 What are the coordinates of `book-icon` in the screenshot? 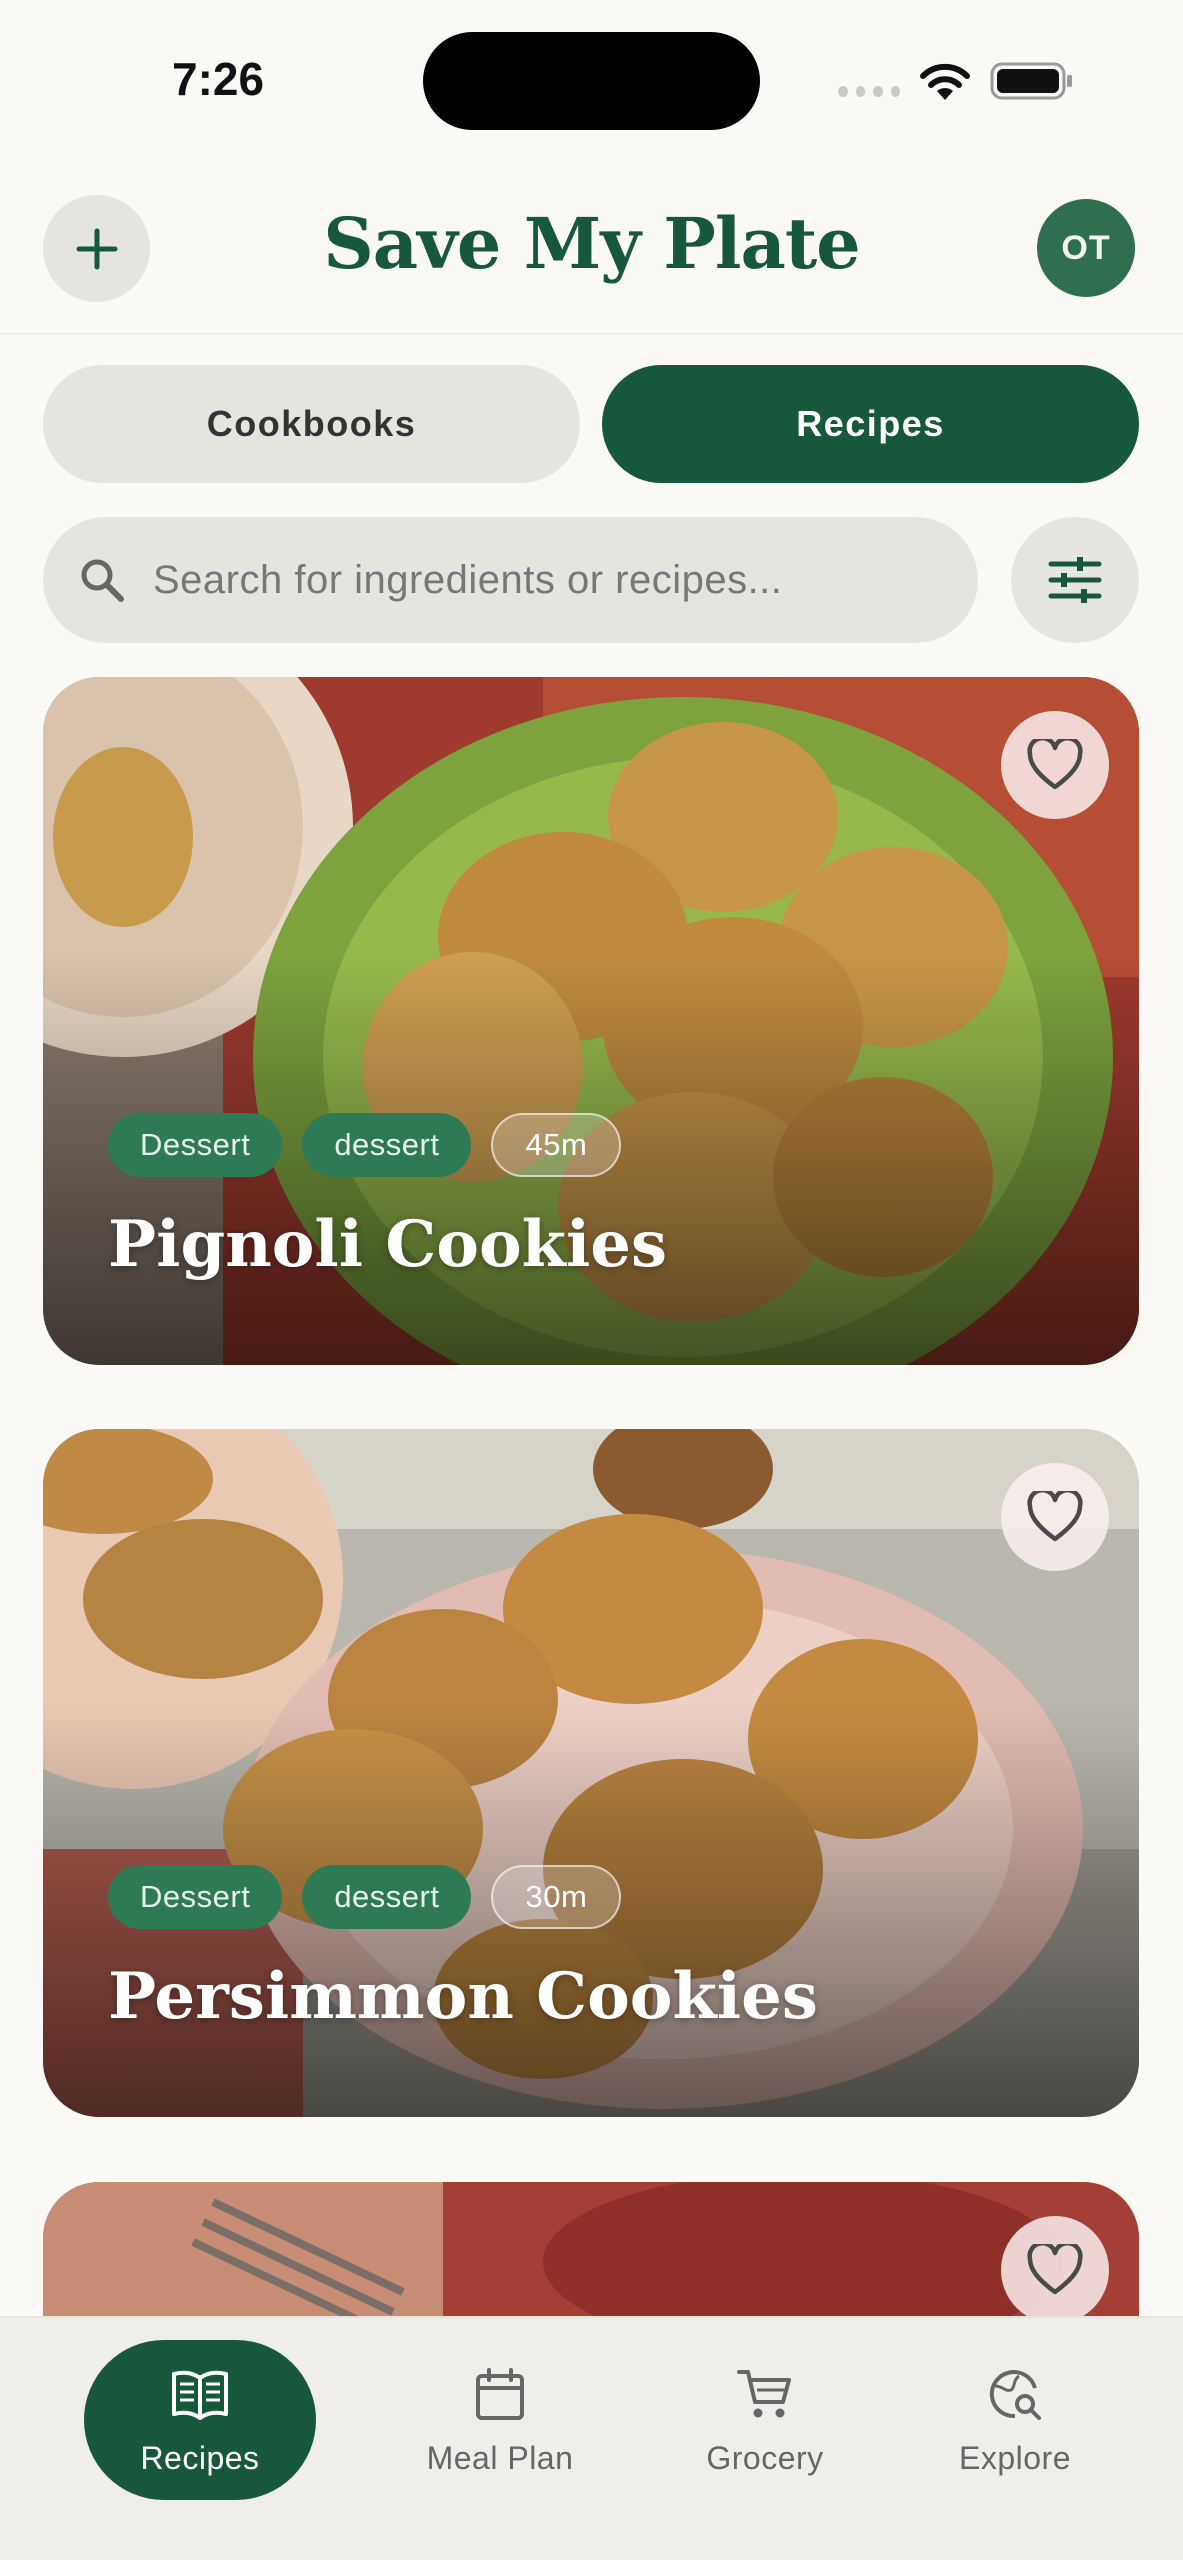 It's located at (200, 2395).